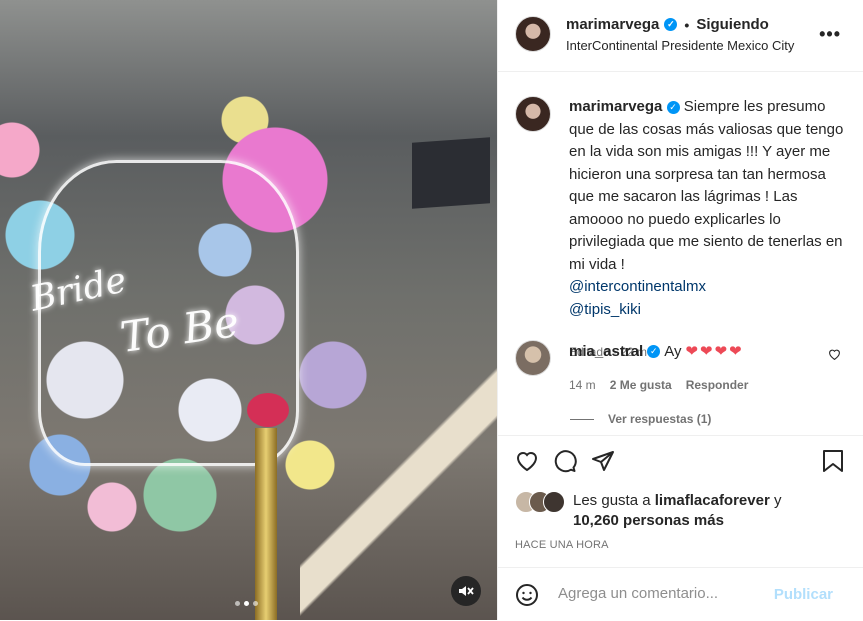  What do you see at coordinates (612, 24) in the screenshot?
I see `author-username: marimarvega` at bounding box center [612, 24].